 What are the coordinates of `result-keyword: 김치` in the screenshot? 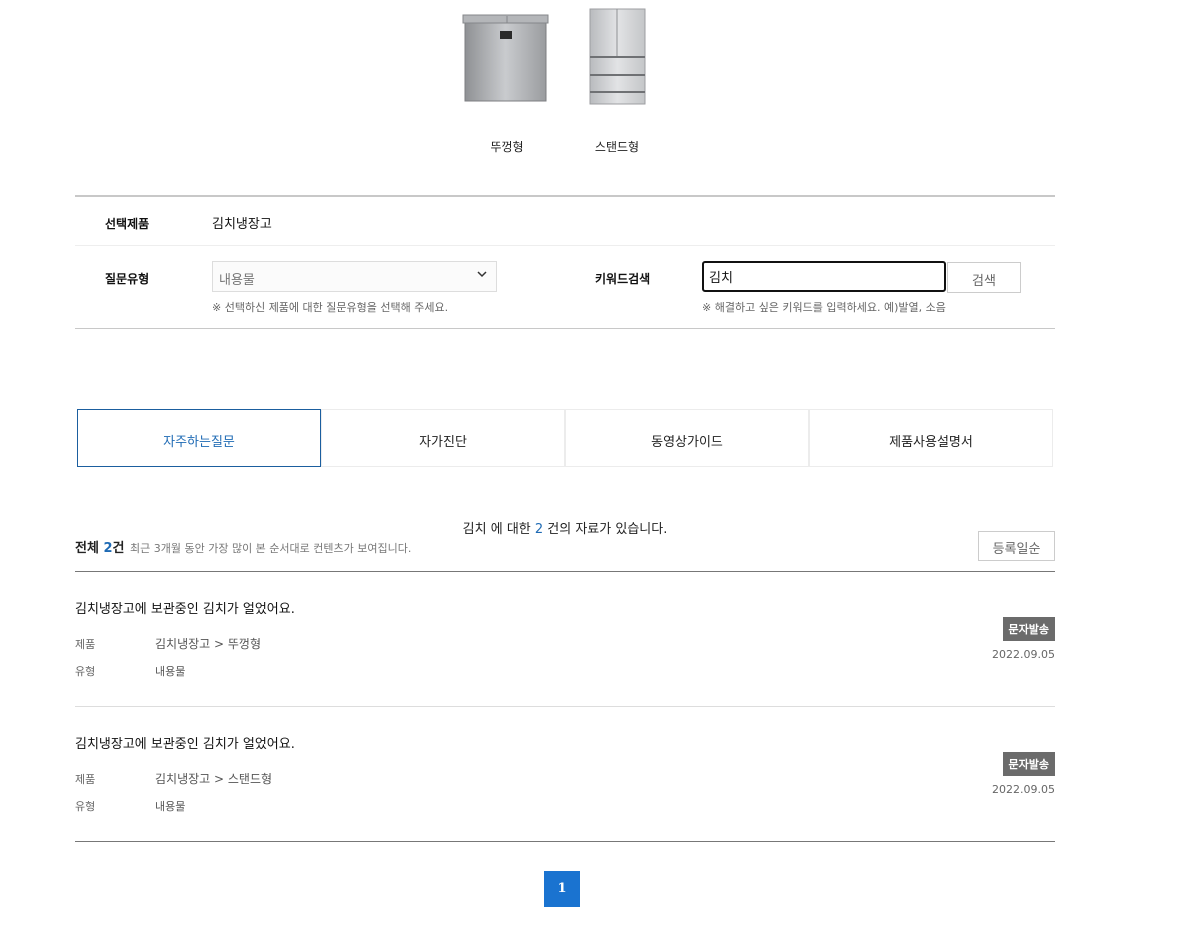 It's located at (474, 529).